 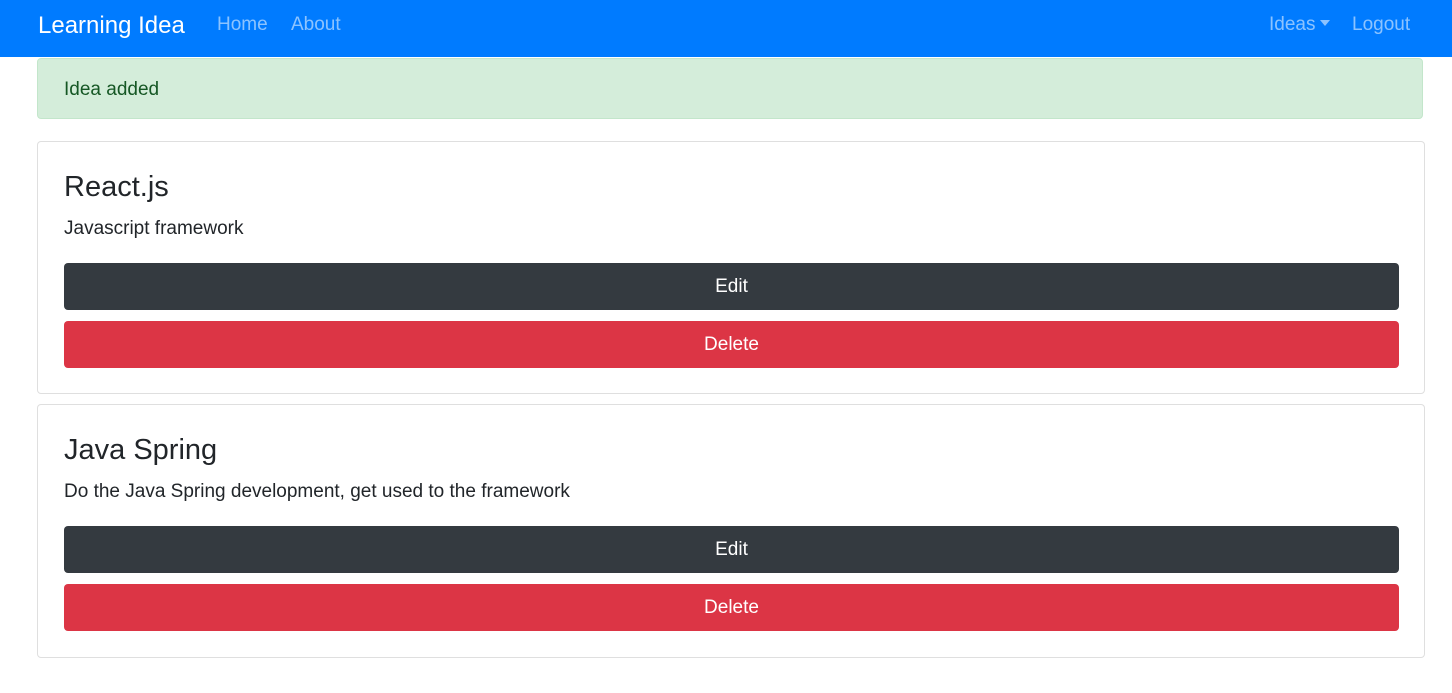 I want to click on logout-link: Logout, so click(x=1381, y=25).